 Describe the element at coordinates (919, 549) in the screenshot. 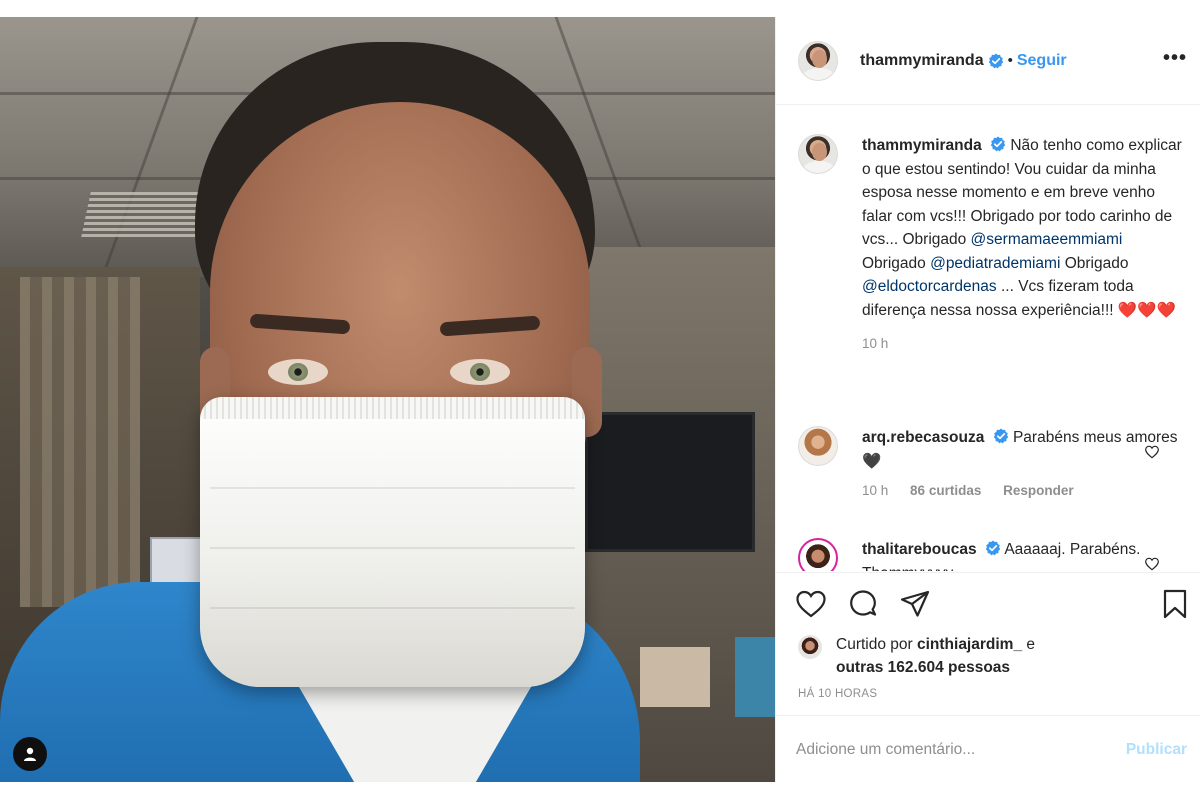

I see `commenter-username: thalitareboucas` at that location.